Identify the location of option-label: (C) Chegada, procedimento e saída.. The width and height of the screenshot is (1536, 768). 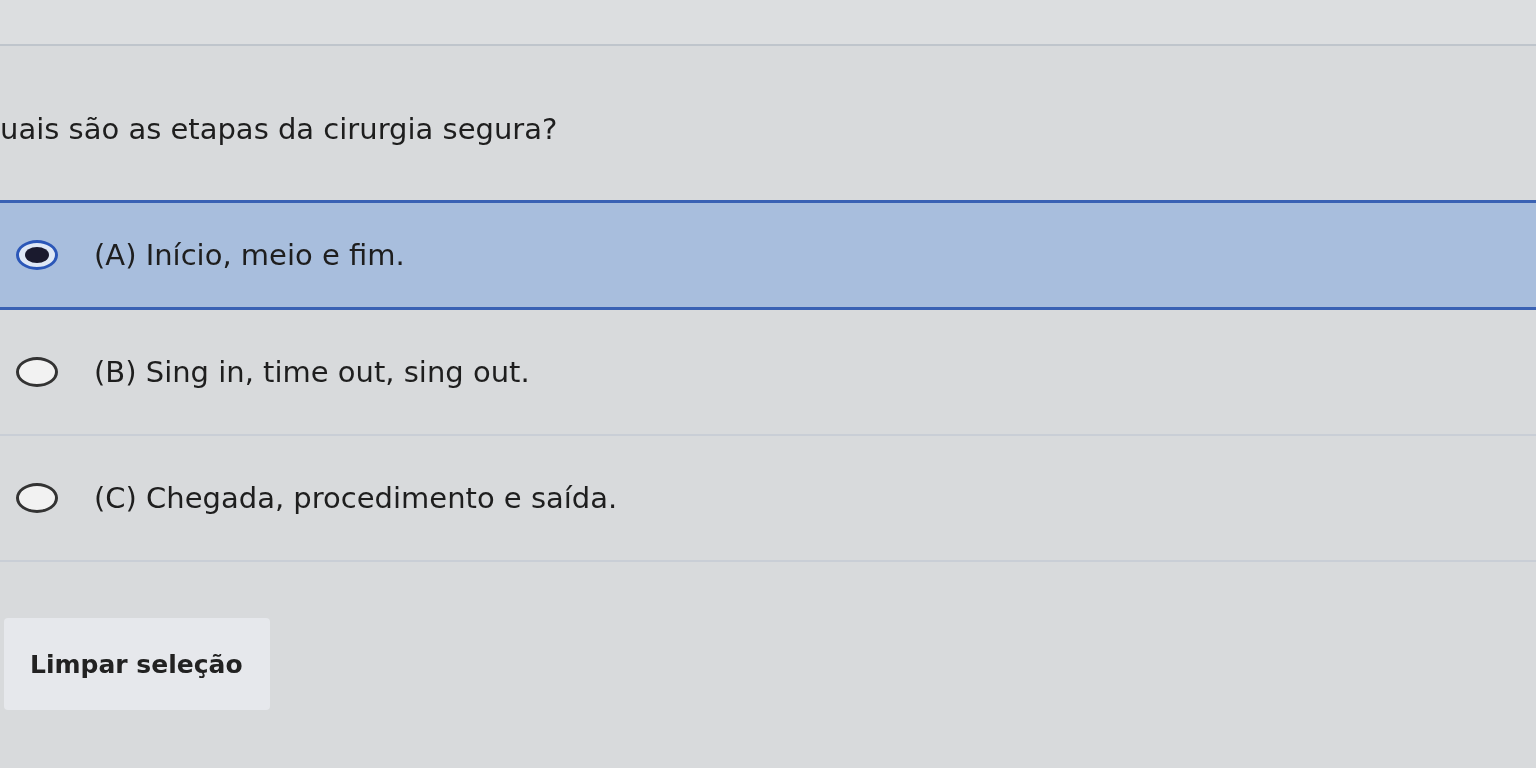
(356, 498).